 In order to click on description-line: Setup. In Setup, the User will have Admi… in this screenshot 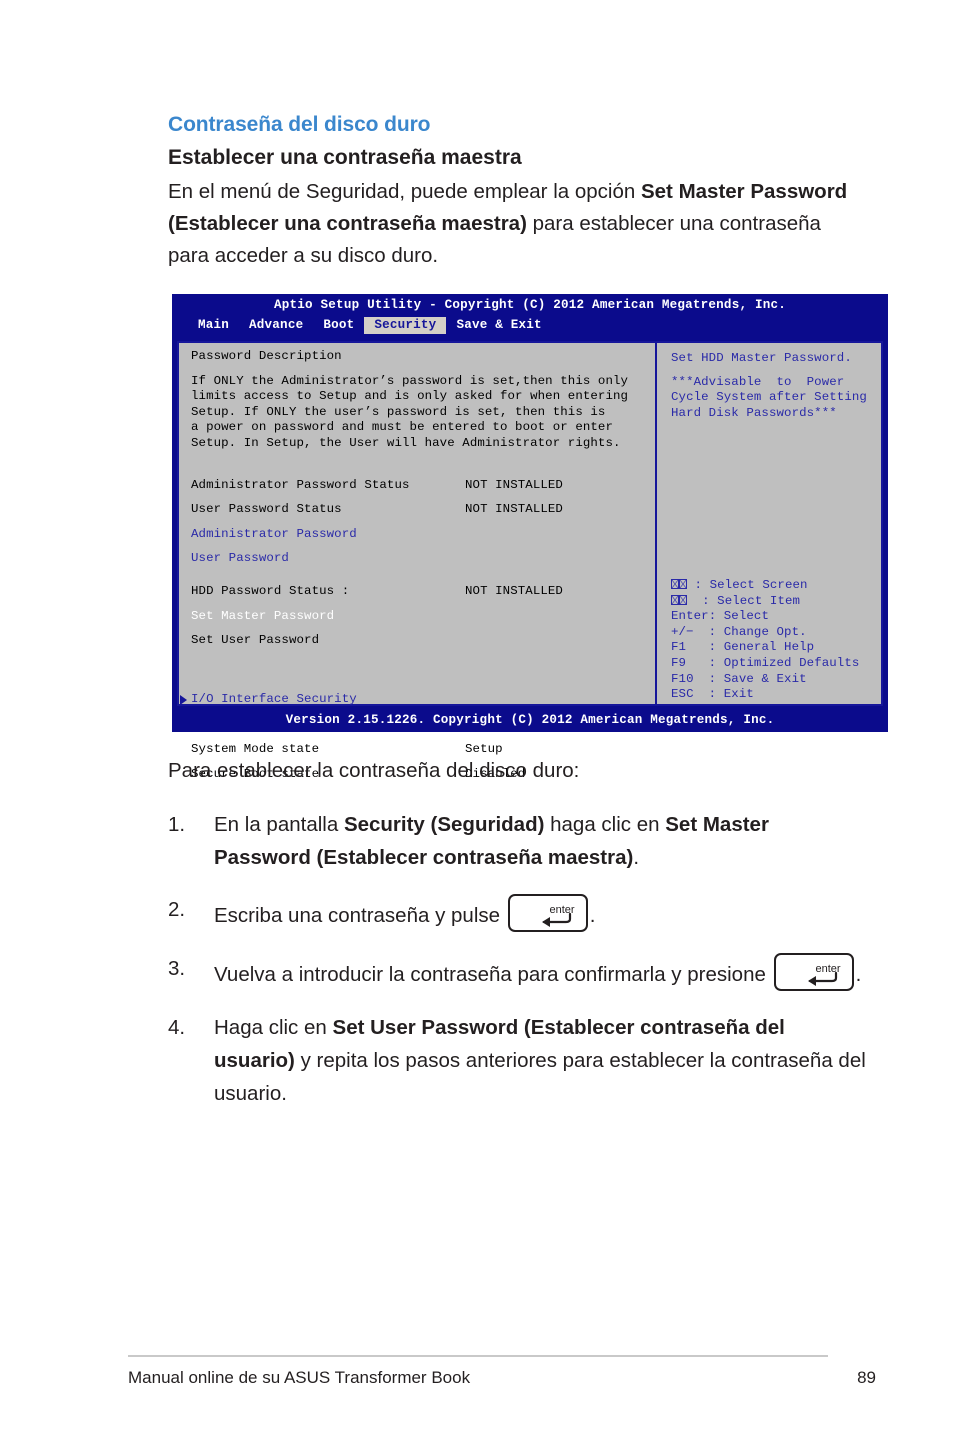, I will do `click(406, 442)`.